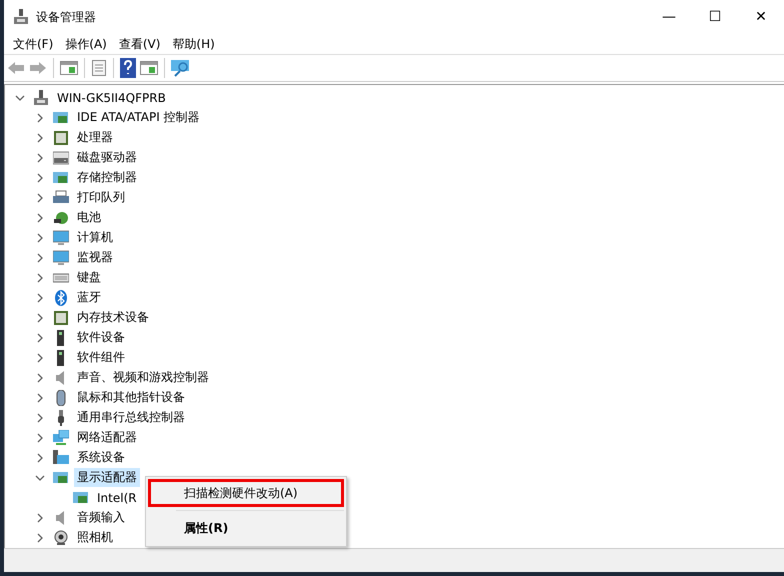  Describe the element at coordinates (33, 45) in the screenshot. I see `menu-item: 文件(F)` at that location.